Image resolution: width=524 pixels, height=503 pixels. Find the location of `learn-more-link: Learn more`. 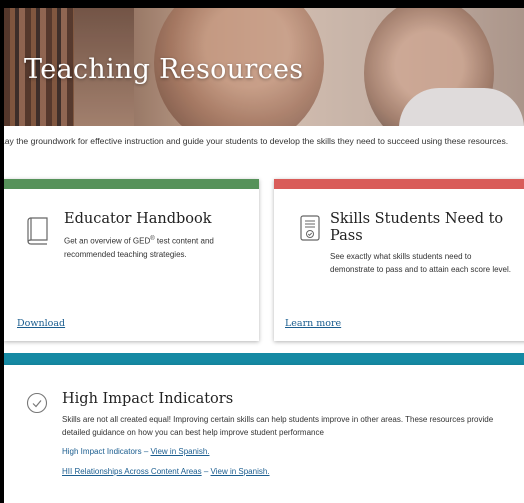

learn-more-link: Learn more is located at coordinates (313, 323).